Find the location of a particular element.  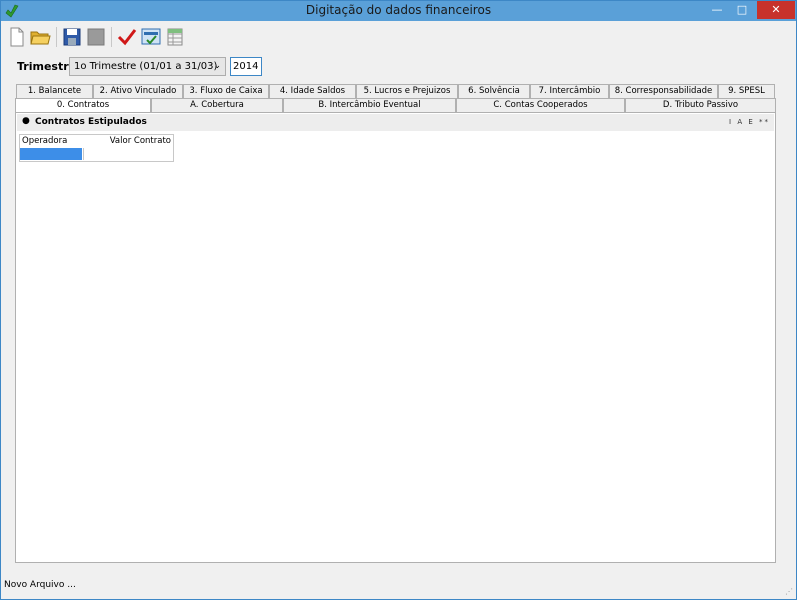

close-icon: ✕ is located at coordinates (776, 9).